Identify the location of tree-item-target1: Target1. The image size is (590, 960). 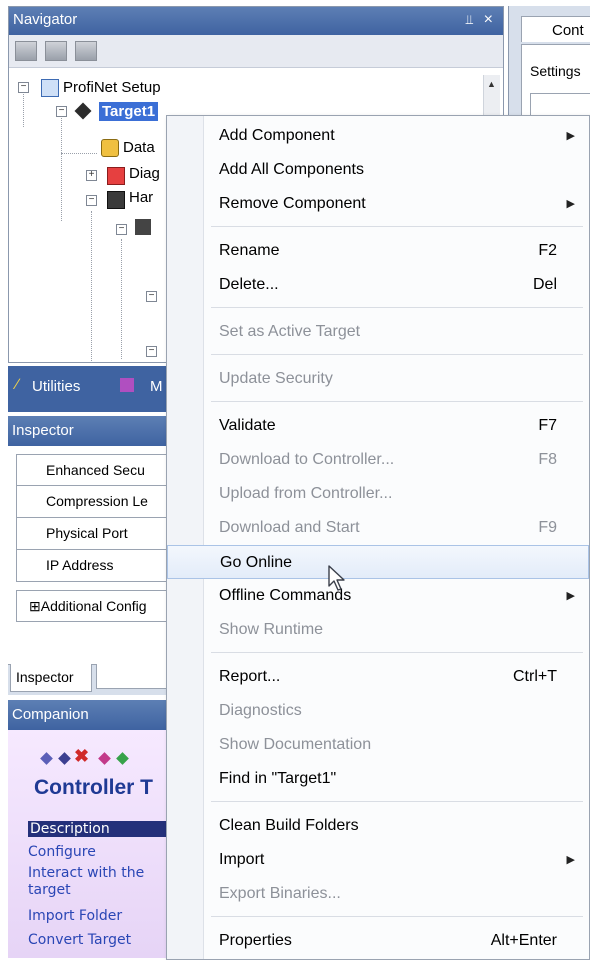
(129, 111).